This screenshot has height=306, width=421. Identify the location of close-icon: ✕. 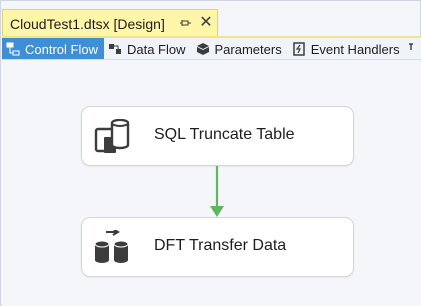
(206, 23).